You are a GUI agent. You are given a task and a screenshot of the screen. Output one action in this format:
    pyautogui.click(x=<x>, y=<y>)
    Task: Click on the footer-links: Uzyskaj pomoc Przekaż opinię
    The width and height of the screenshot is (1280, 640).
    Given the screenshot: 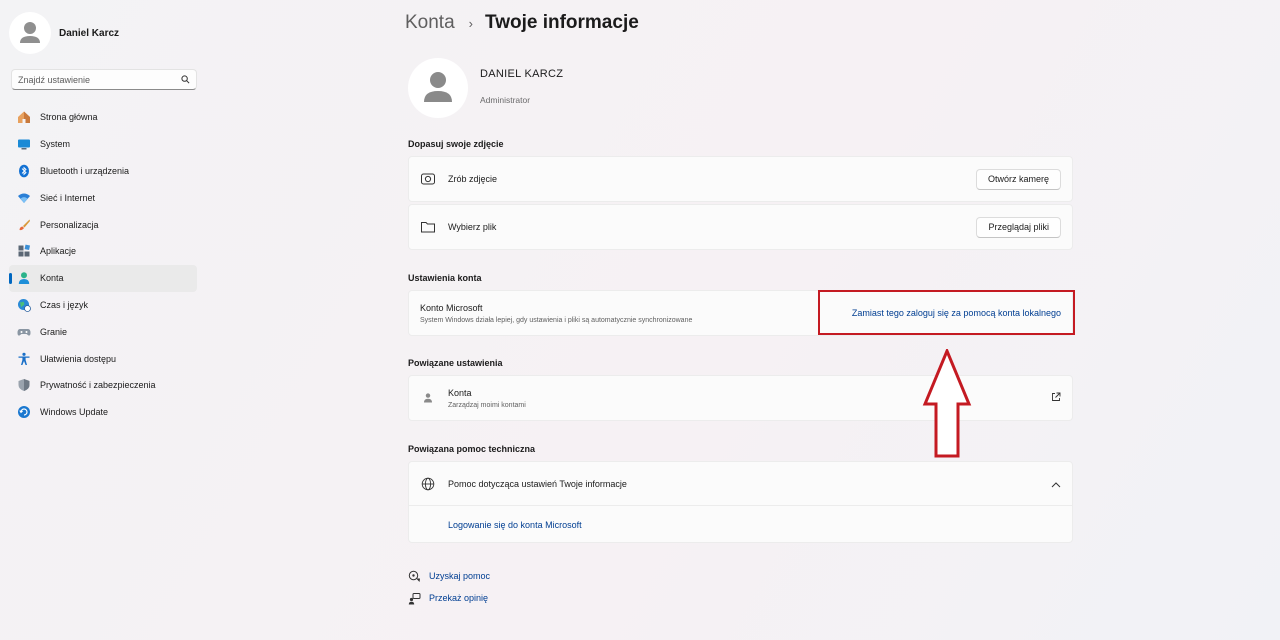 What is the action you would take?
    pyautogui.click(x=448, y=587)
    